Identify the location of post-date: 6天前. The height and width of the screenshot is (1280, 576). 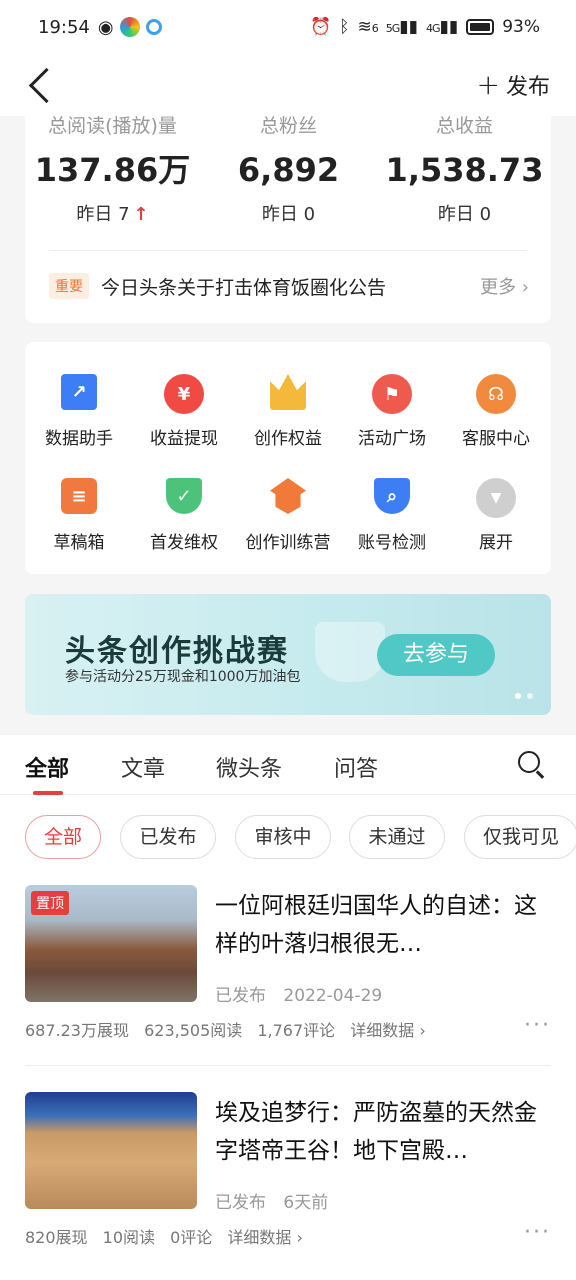
(306, 1203).